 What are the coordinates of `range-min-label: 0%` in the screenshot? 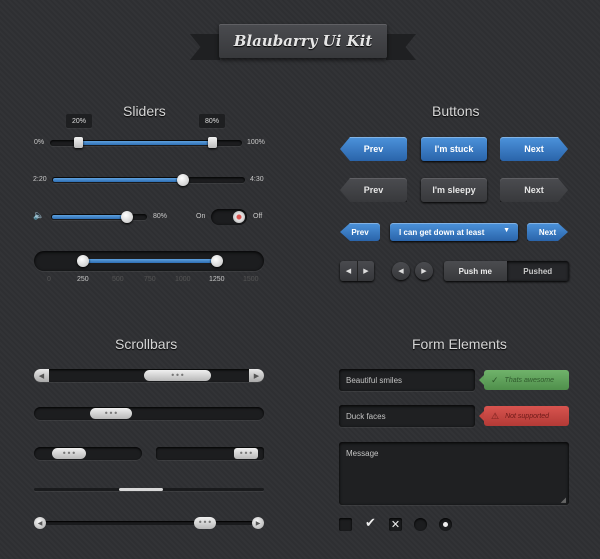 It's located at (39, 142).